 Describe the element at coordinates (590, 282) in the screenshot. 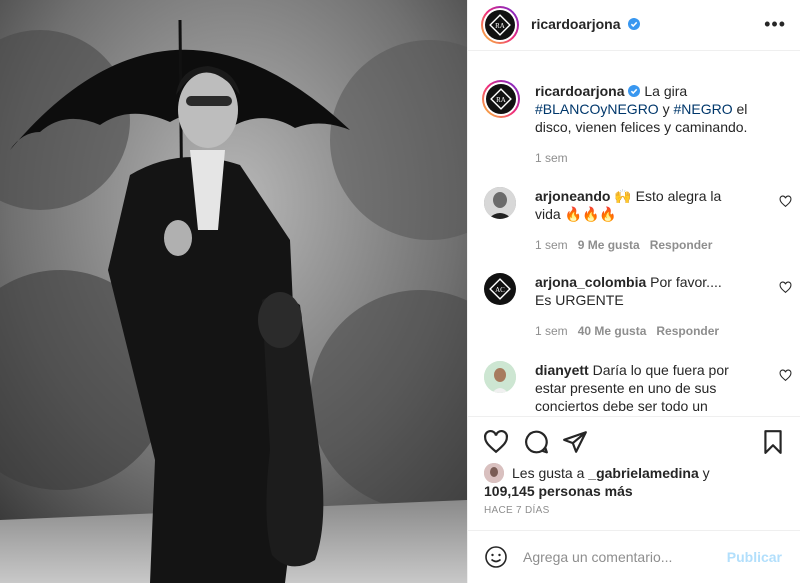

I see `comment-username: arjona_colombia` at that location.